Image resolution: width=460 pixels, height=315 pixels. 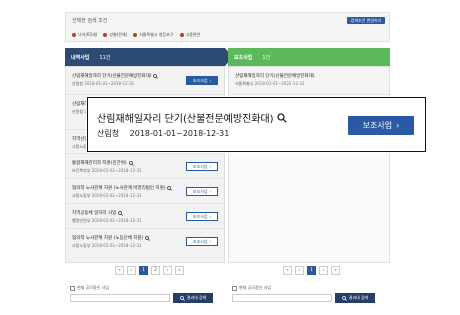 I want to click on right-column-header: 보조사업 1건, so click(x=309, y=57).